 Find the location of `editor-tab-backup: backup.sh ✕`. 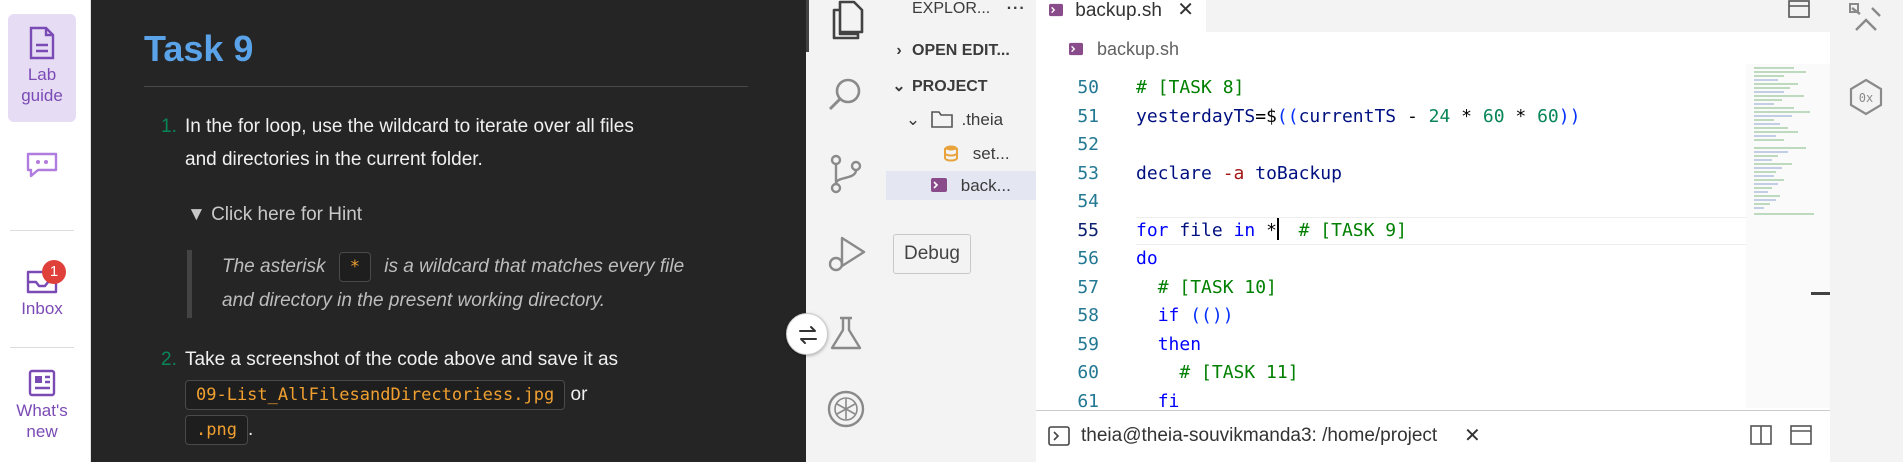

editor-tab-backup: backup.sh ✕ is located at coordinates (1121, 16).